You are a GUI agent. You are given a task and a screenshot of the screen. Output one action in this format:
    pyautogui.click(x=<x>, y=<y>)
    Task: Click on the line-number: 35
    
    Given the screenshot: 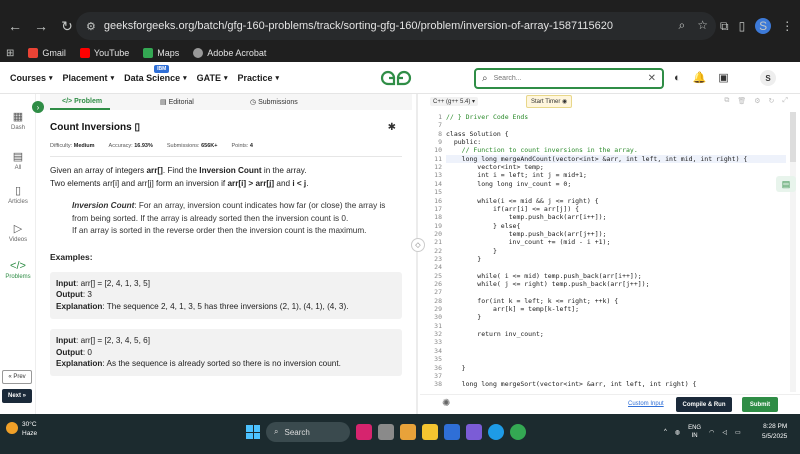 What is the action you would take?
    pyautogui.click(x=438, y=359)
    